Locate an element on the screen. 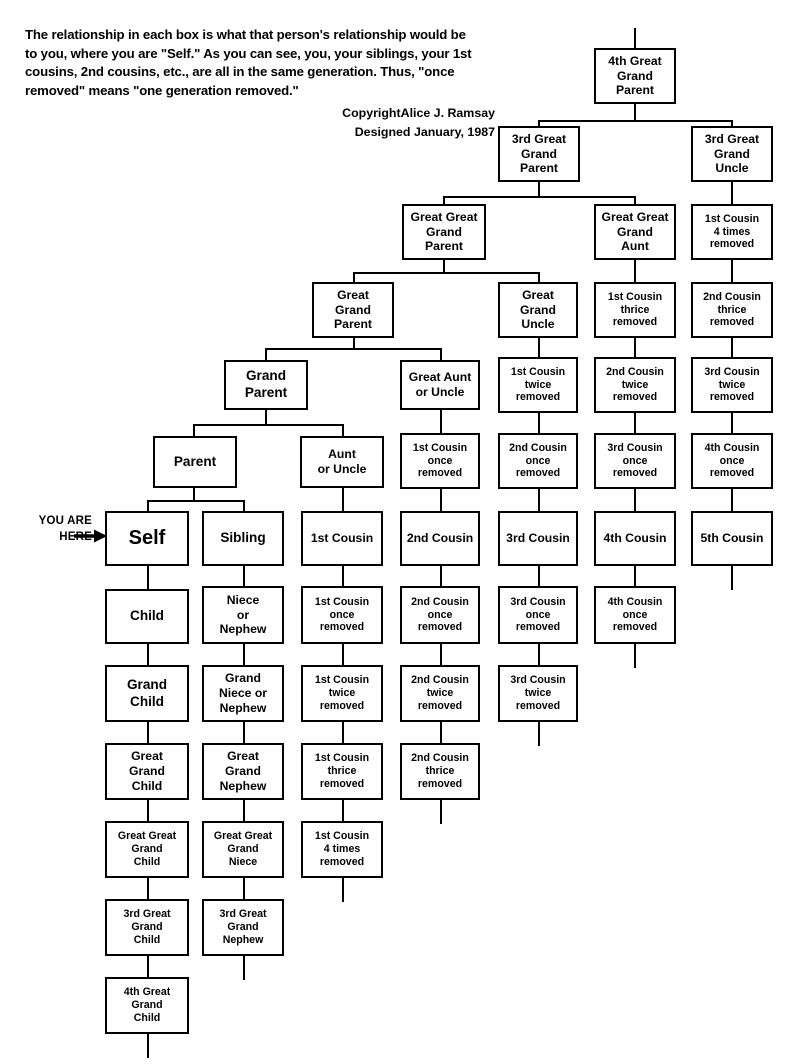 This screenshot has width=800, height=1064. node-box: Grand Parent is located at coordinates (266, 385).